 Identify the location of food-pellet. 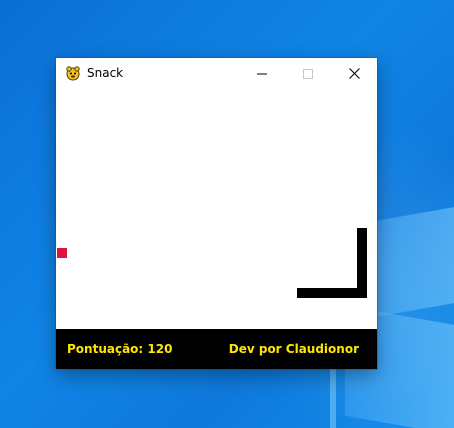
(62, 253).